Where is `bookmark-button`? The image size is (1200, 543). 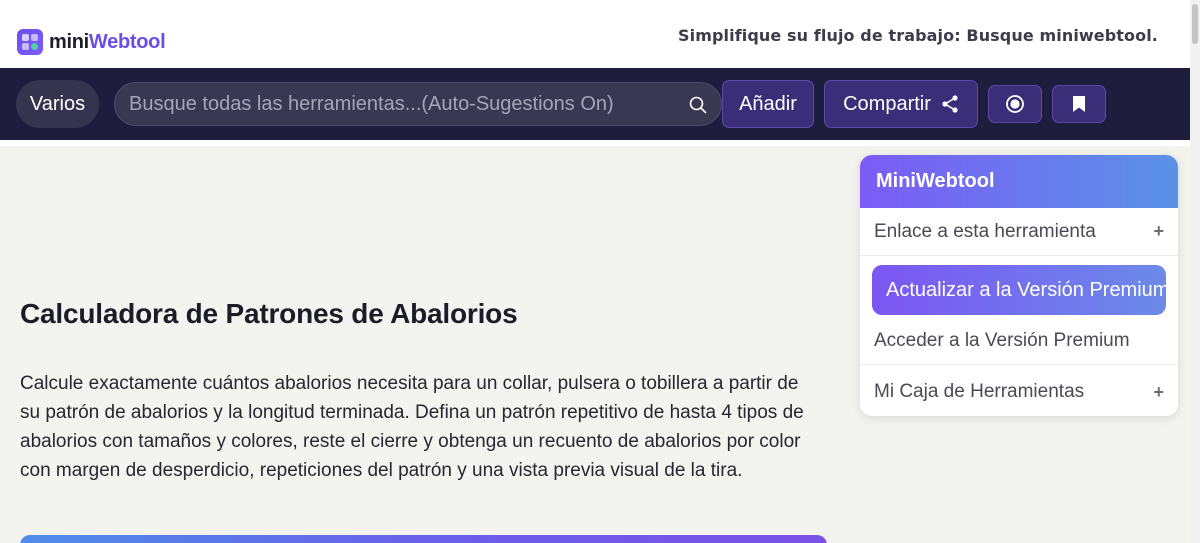
bookmark-button is located at coordinates (1079, 104).